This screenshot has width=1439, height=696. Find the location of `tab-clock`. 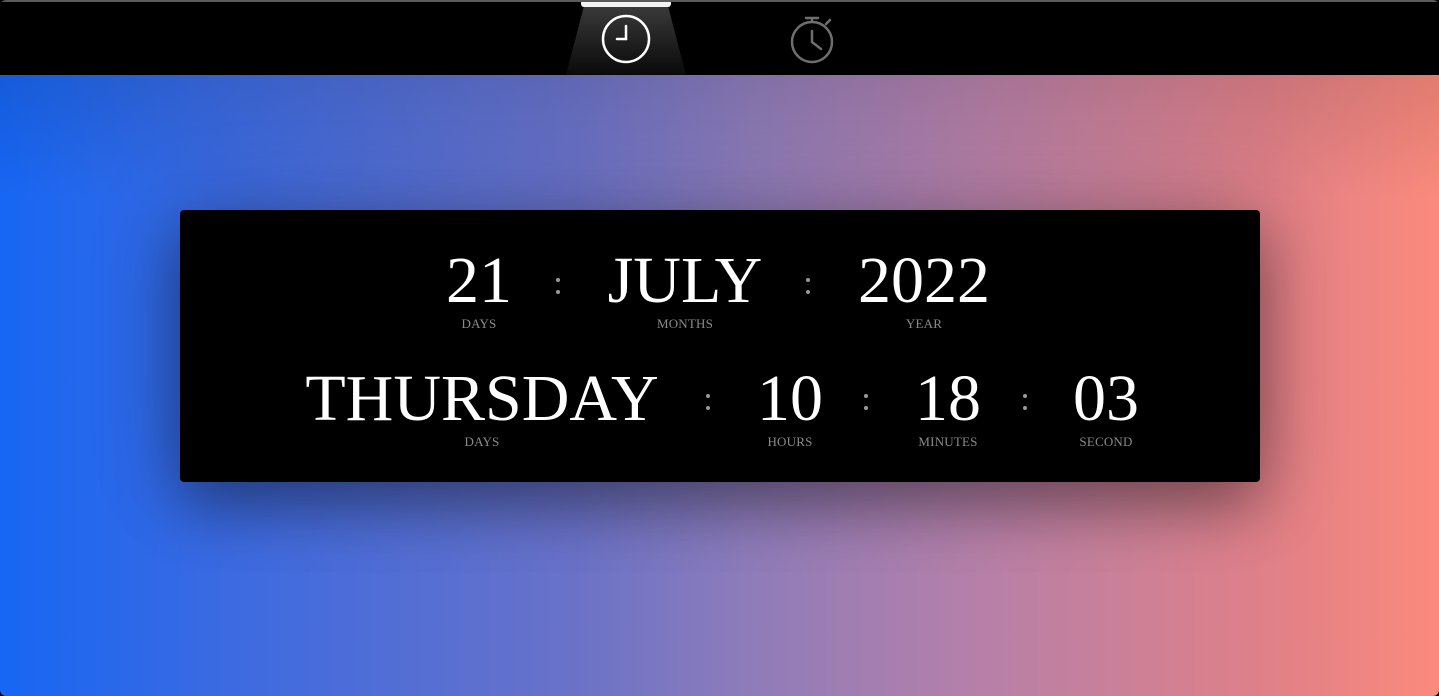

tab-clock is located at coordinates (626, 38).